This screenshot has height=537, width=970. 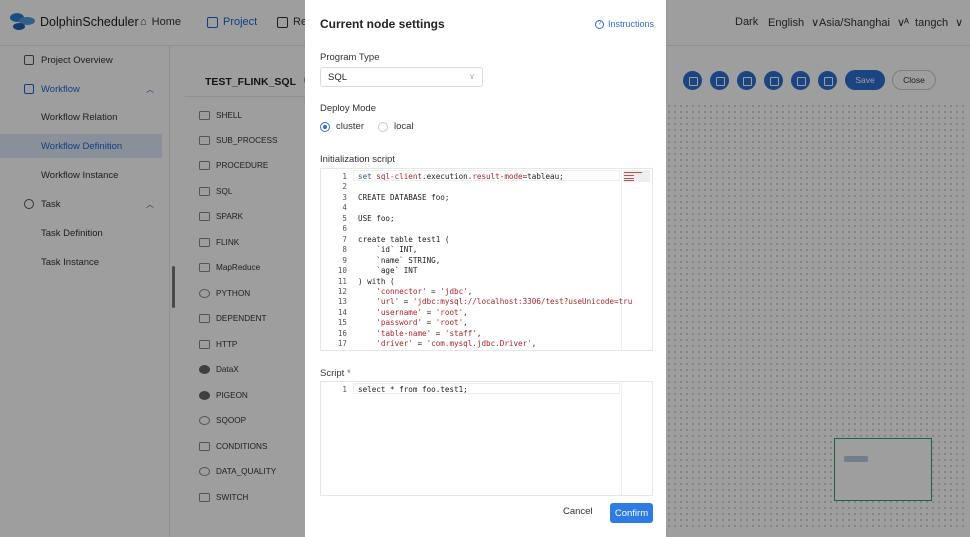 What do you see at coordinates (382, 24) in the screenshot?
I see `drawer-title: Current node settings` at bounding box center [382, 24].